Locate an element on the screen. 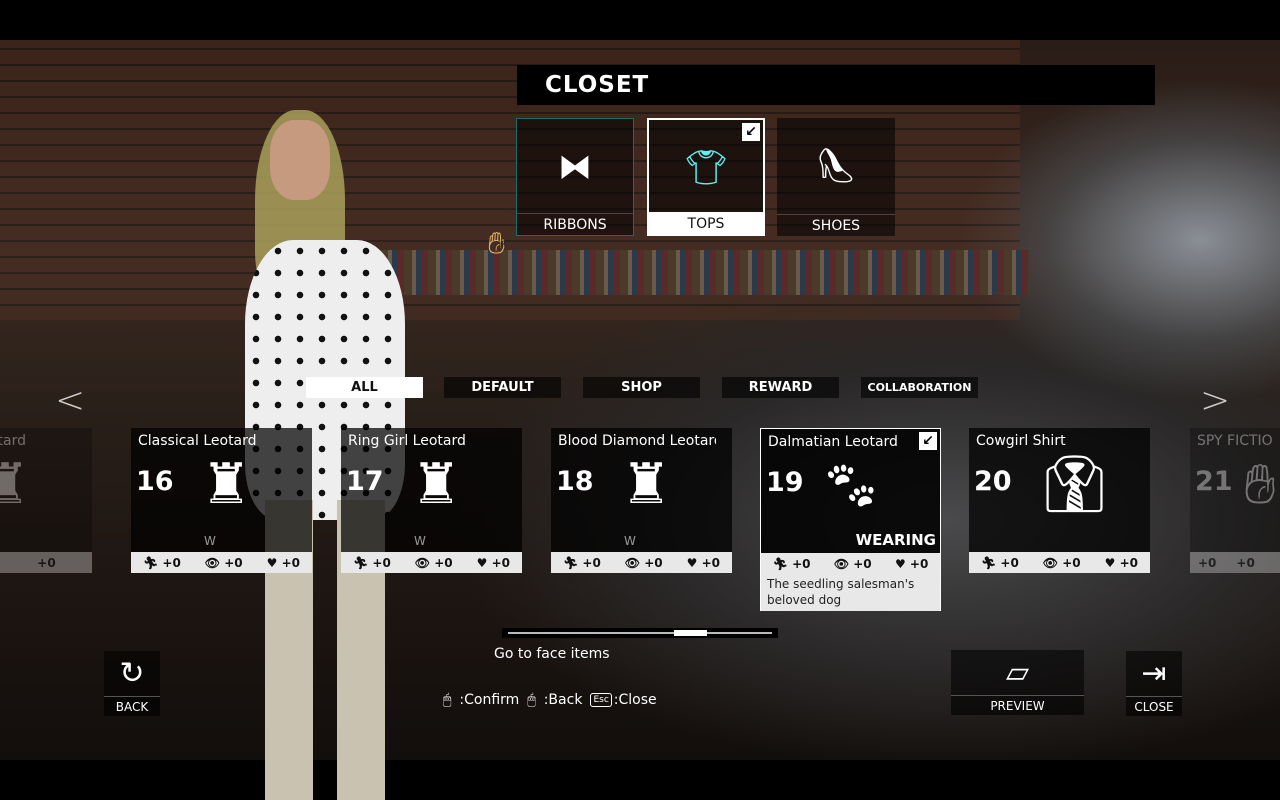 This screenshot has width=1280, height=800. high-heel-icon: 👠︎ is located at coordinates (836, 166).